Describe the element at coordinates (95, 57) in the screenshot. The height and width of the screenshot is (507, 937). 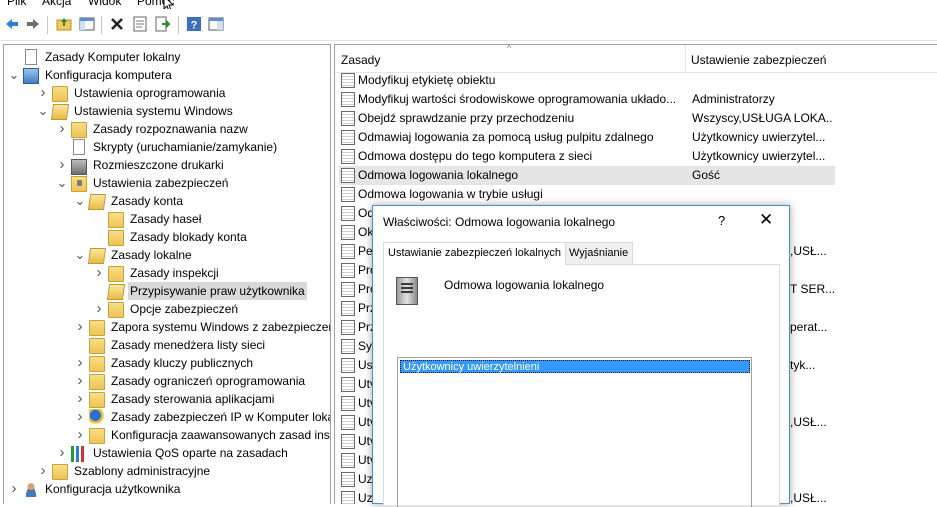
I see `tree-item: Zasady Komputer lokalny` at that location.